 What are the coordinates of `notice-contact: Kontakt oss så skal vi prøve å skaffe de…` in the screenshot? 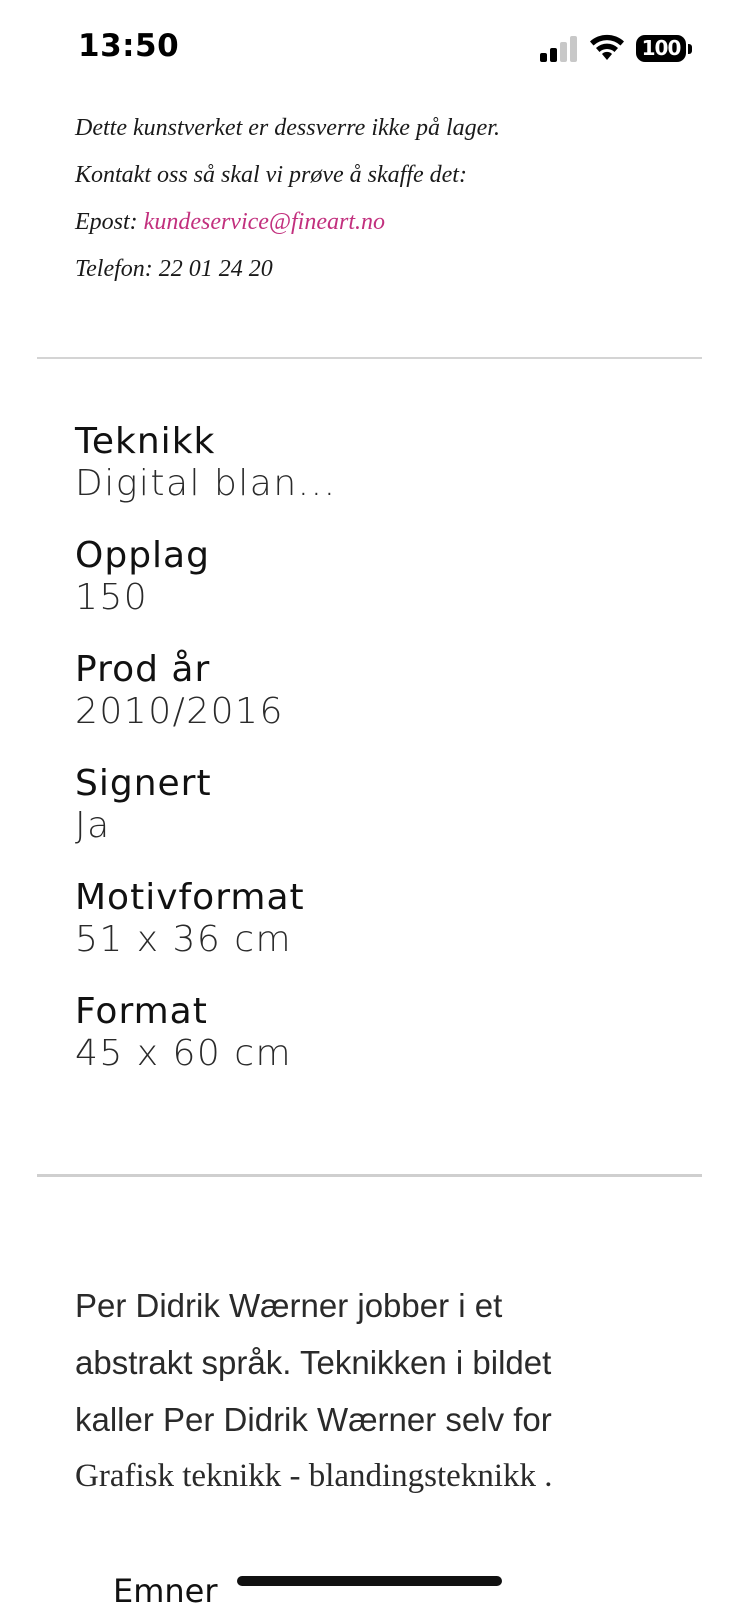 It's located at (271, 175).